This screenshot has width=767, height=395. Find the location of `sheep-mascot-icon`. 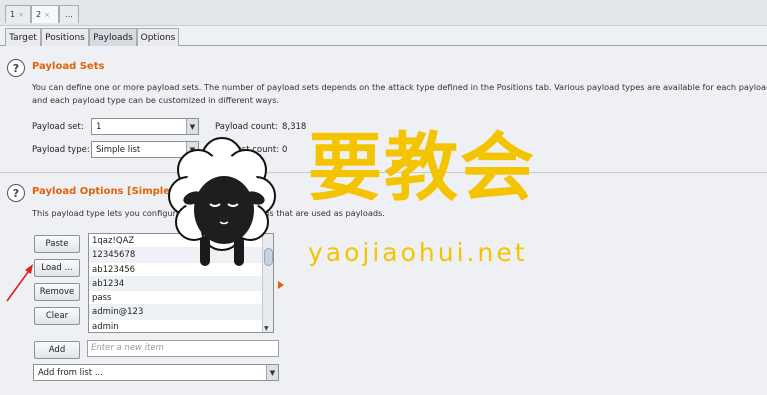

sheep-mascot-icon is located at coordinates (222, 201).